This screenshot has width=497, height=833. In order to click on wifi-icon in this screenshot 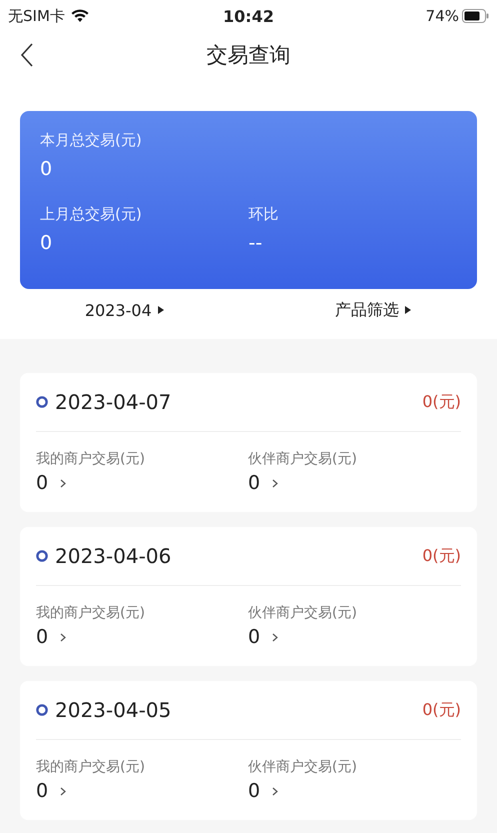, I will do `click(79, 16)`.